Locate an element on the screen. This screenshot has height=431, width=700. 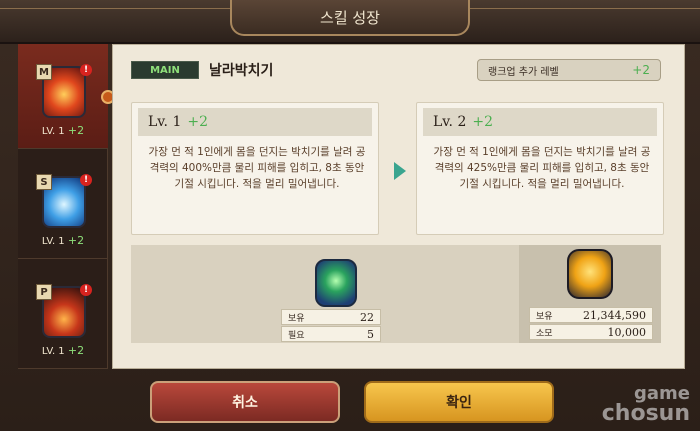
main-tag: MAIN is located at coordinates (165, 70).